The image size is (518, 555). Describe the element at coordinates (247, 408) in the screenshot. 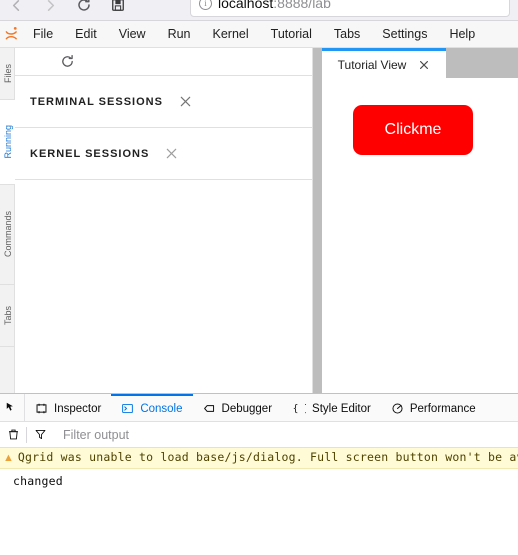

I see `devtools-tab-label: Debugger` at that location.